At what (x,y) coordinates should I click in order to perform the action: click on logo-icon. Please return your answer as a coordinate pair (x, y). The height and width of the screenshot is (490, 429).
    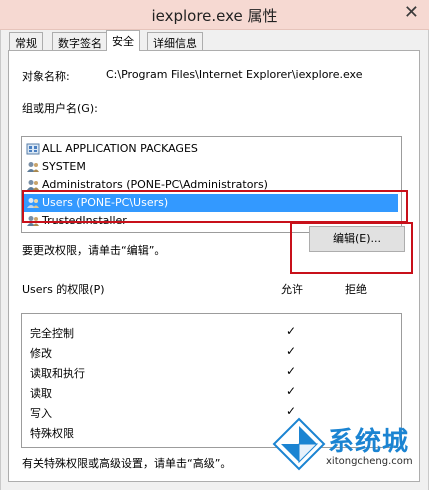
    Looking at the image, I should click on (299, 444).